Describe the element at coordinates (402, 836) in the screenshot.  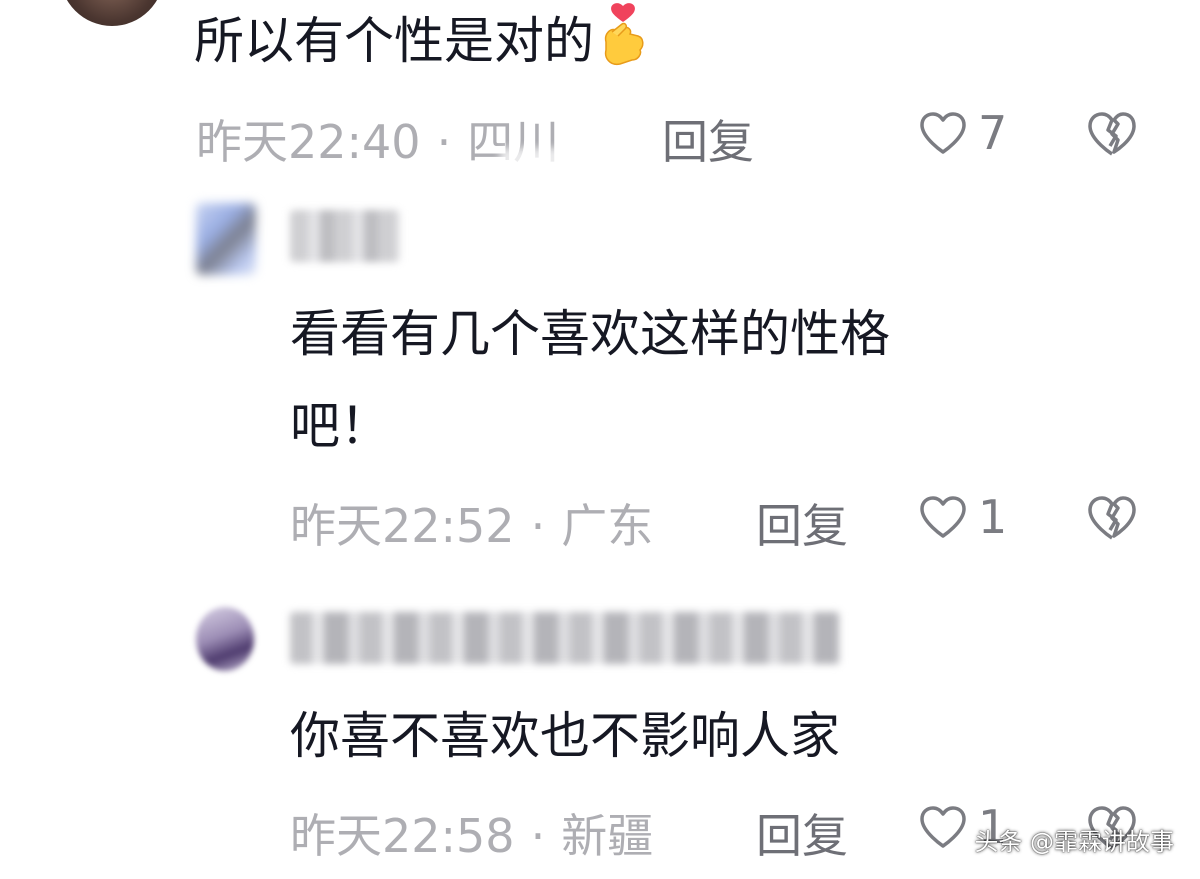
I see `timestamp: 昨天22:58` at that location.